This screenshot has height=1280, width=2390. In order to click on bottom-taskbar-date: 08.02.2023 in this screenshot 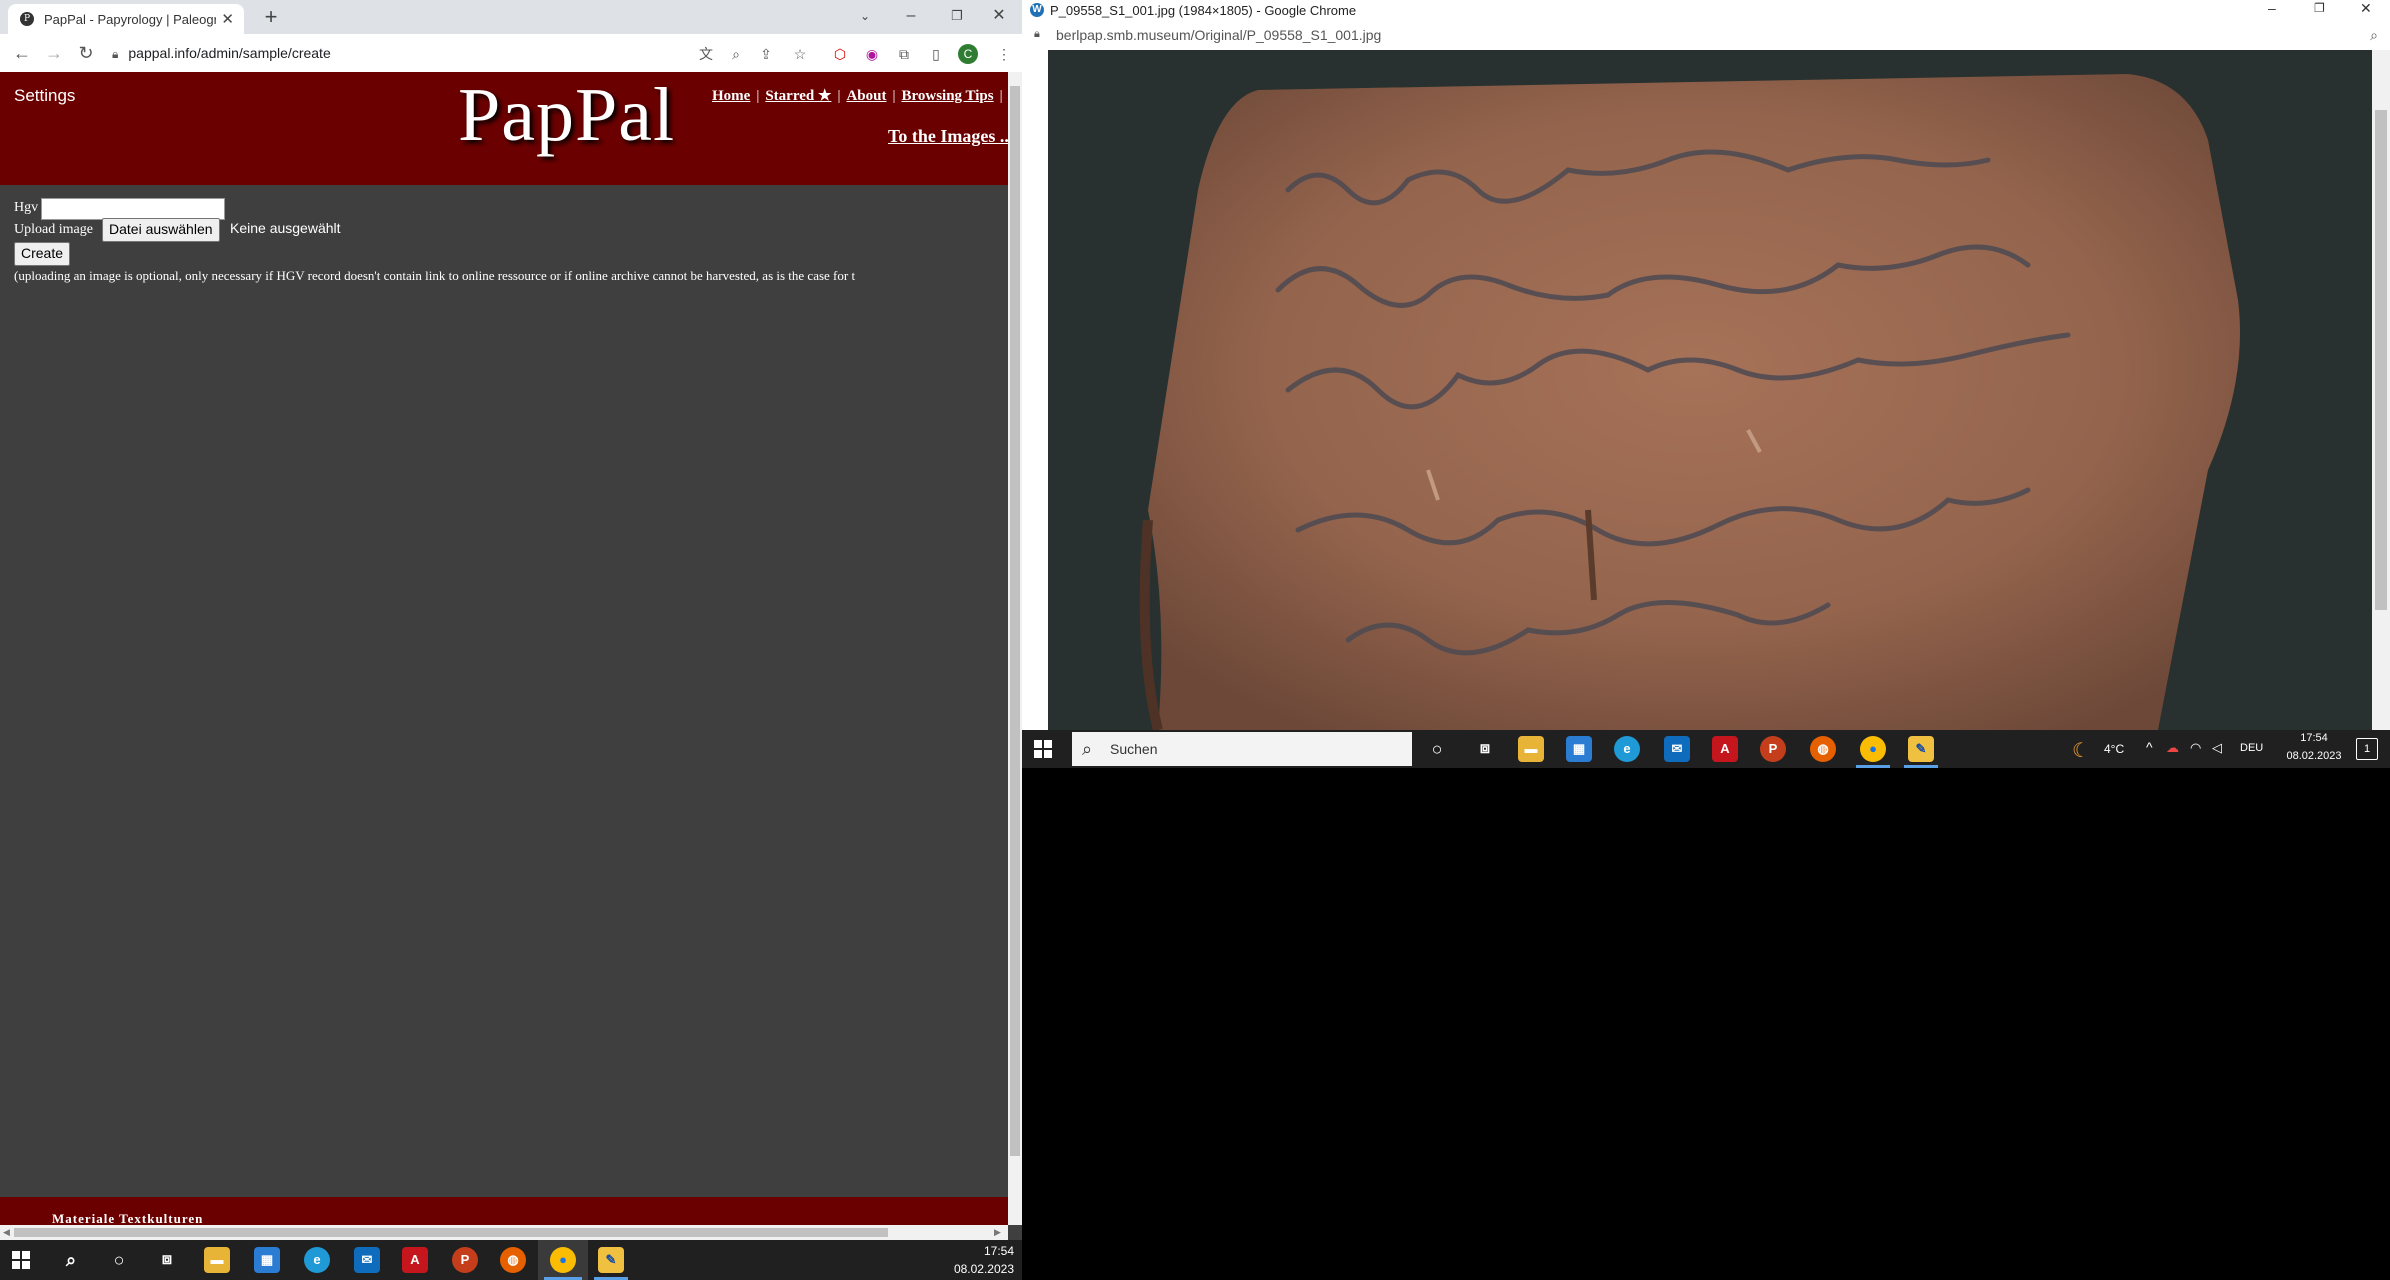, I will do `click(984, 1269)`.